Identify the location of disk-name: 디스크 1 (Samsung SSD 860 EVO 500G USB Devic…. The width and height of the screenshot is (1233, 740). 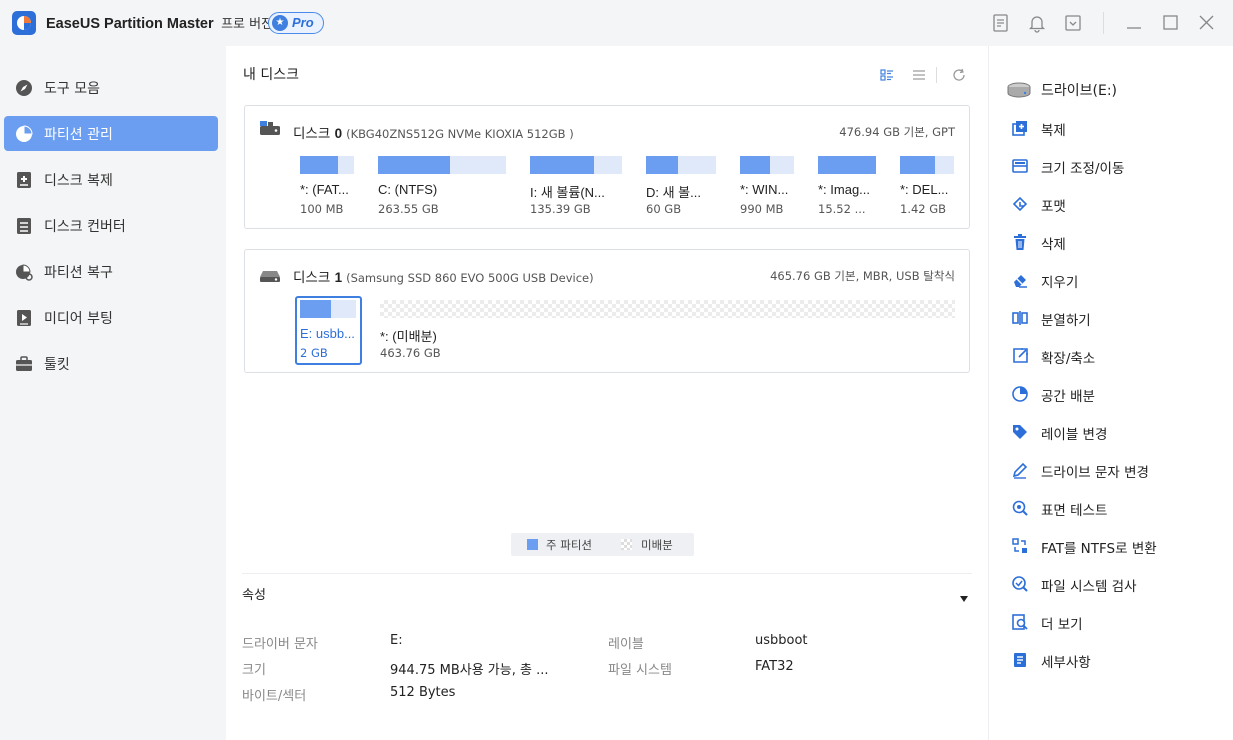
(443, 278).